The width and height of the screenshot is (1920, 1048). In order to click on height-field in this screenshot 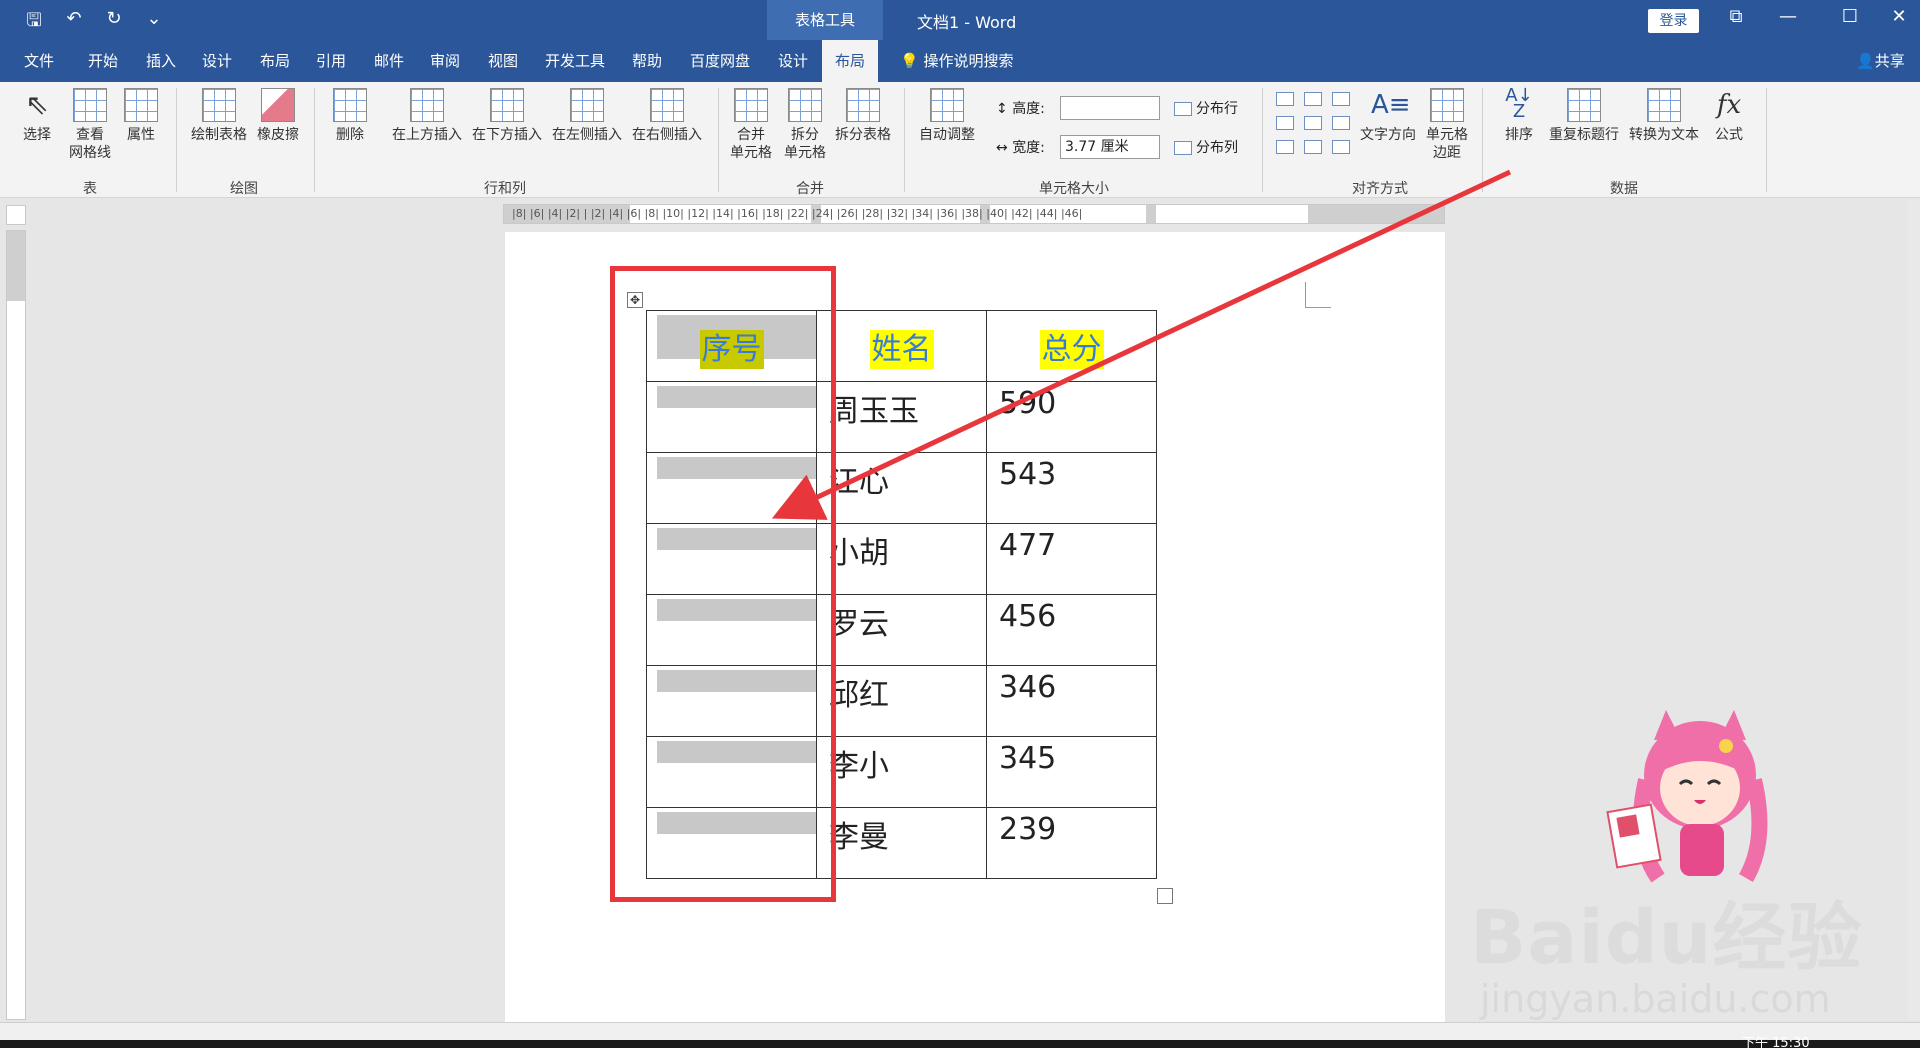, I will do `click(1110, 108)`.